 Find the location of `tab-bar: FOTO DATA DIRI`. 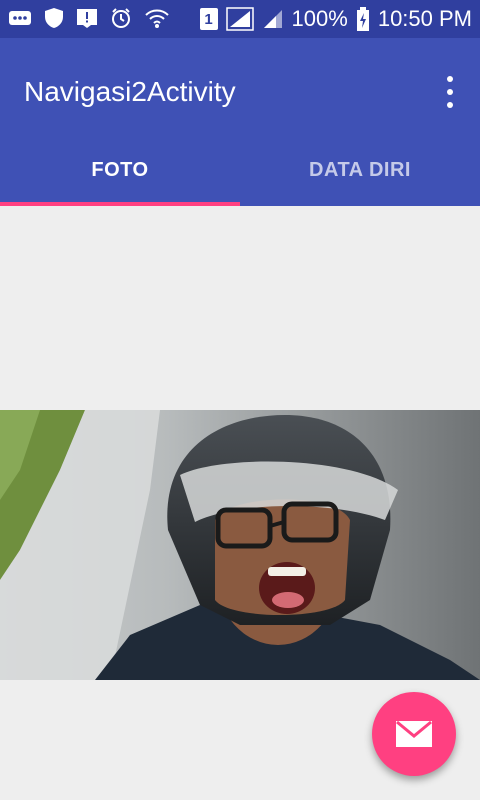

tab-bar: FOTO DATA DIRI is located at coordinates (240, 170).